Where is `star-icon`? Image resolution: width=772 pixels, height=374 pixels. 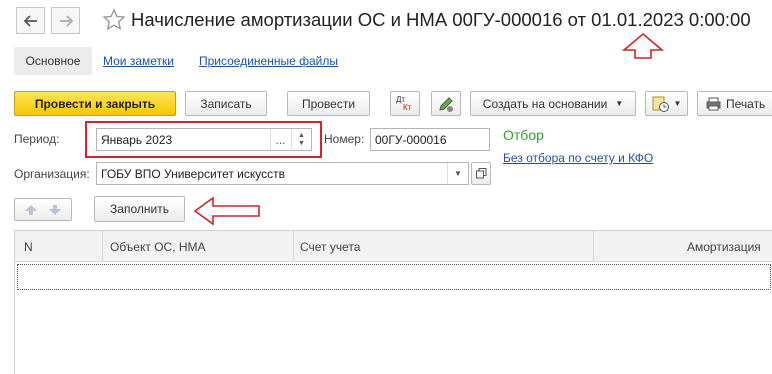 star-icon is located at coordinates (114, 19).